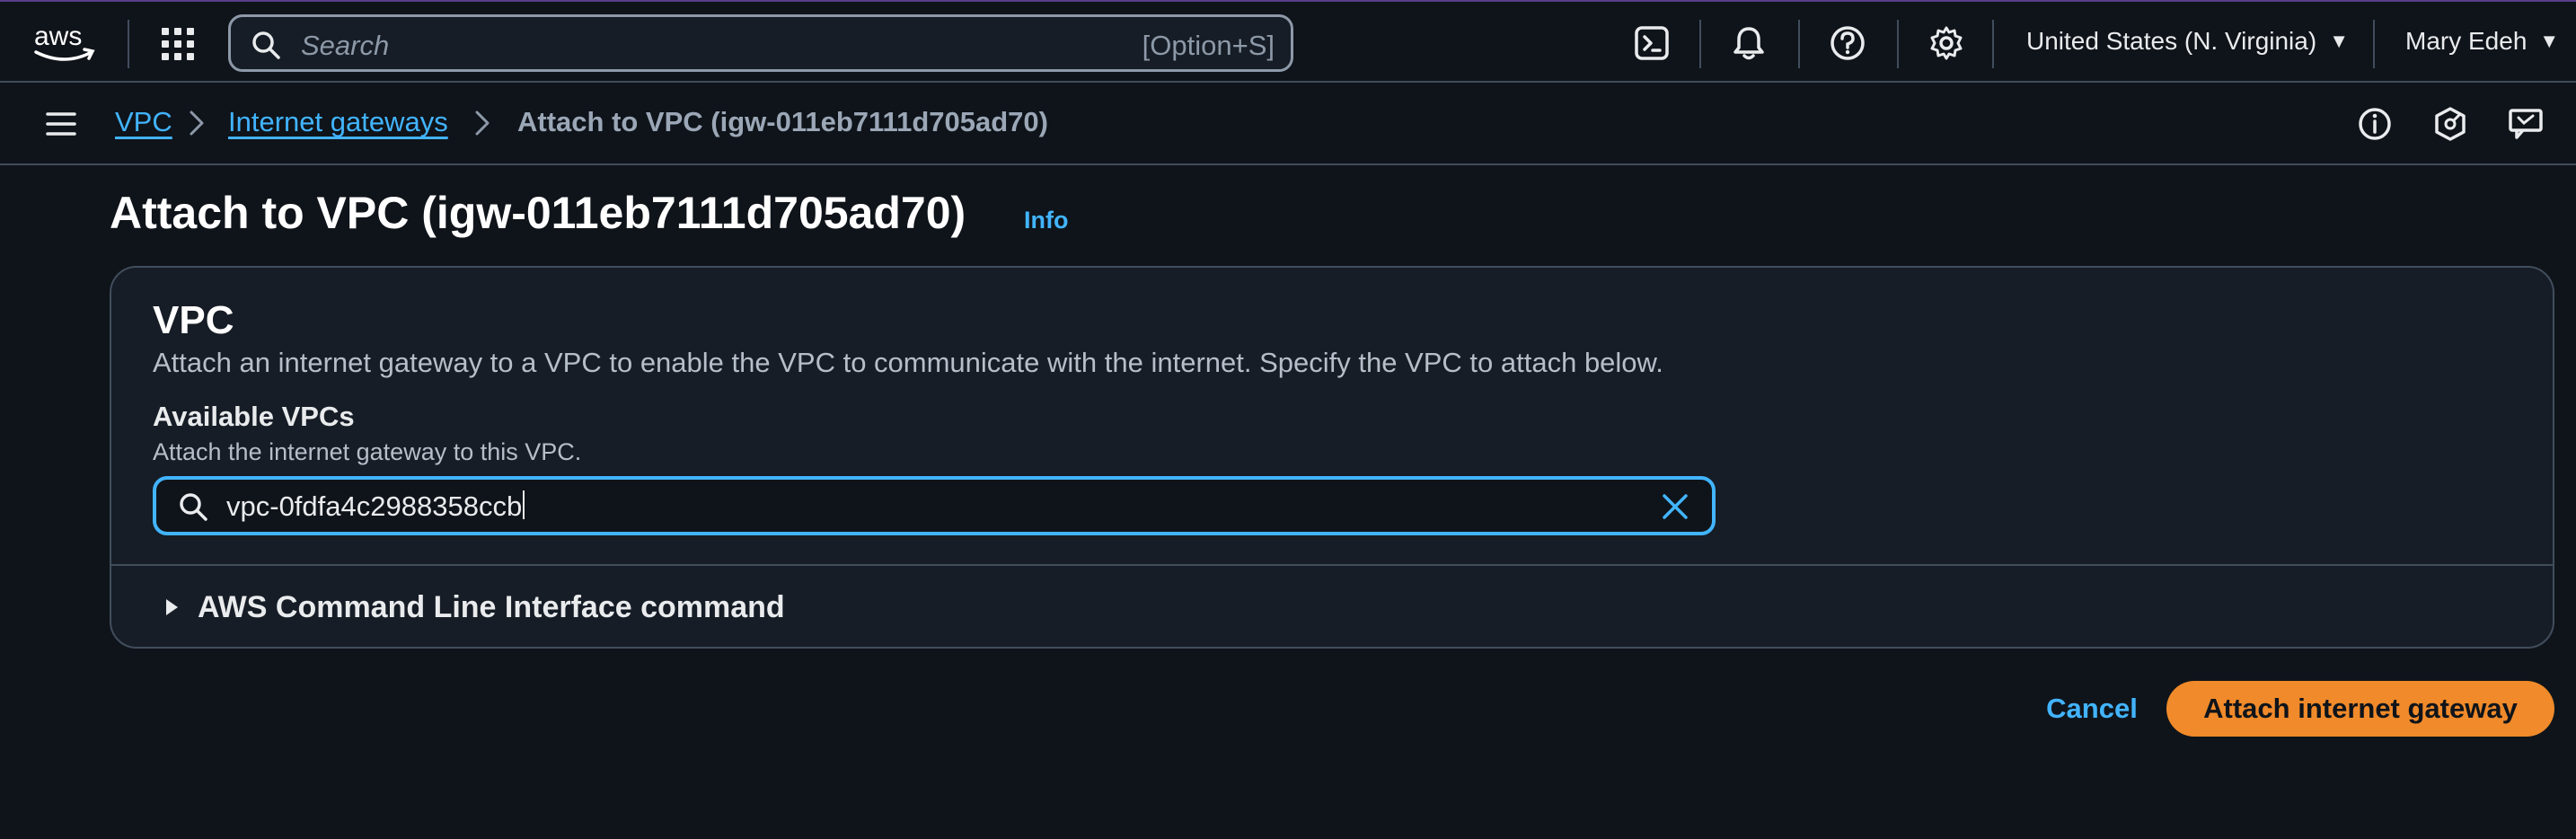  Describe the element at coordinates (58, 36) in the screenshot. I see `svg-text: aws` at that location.